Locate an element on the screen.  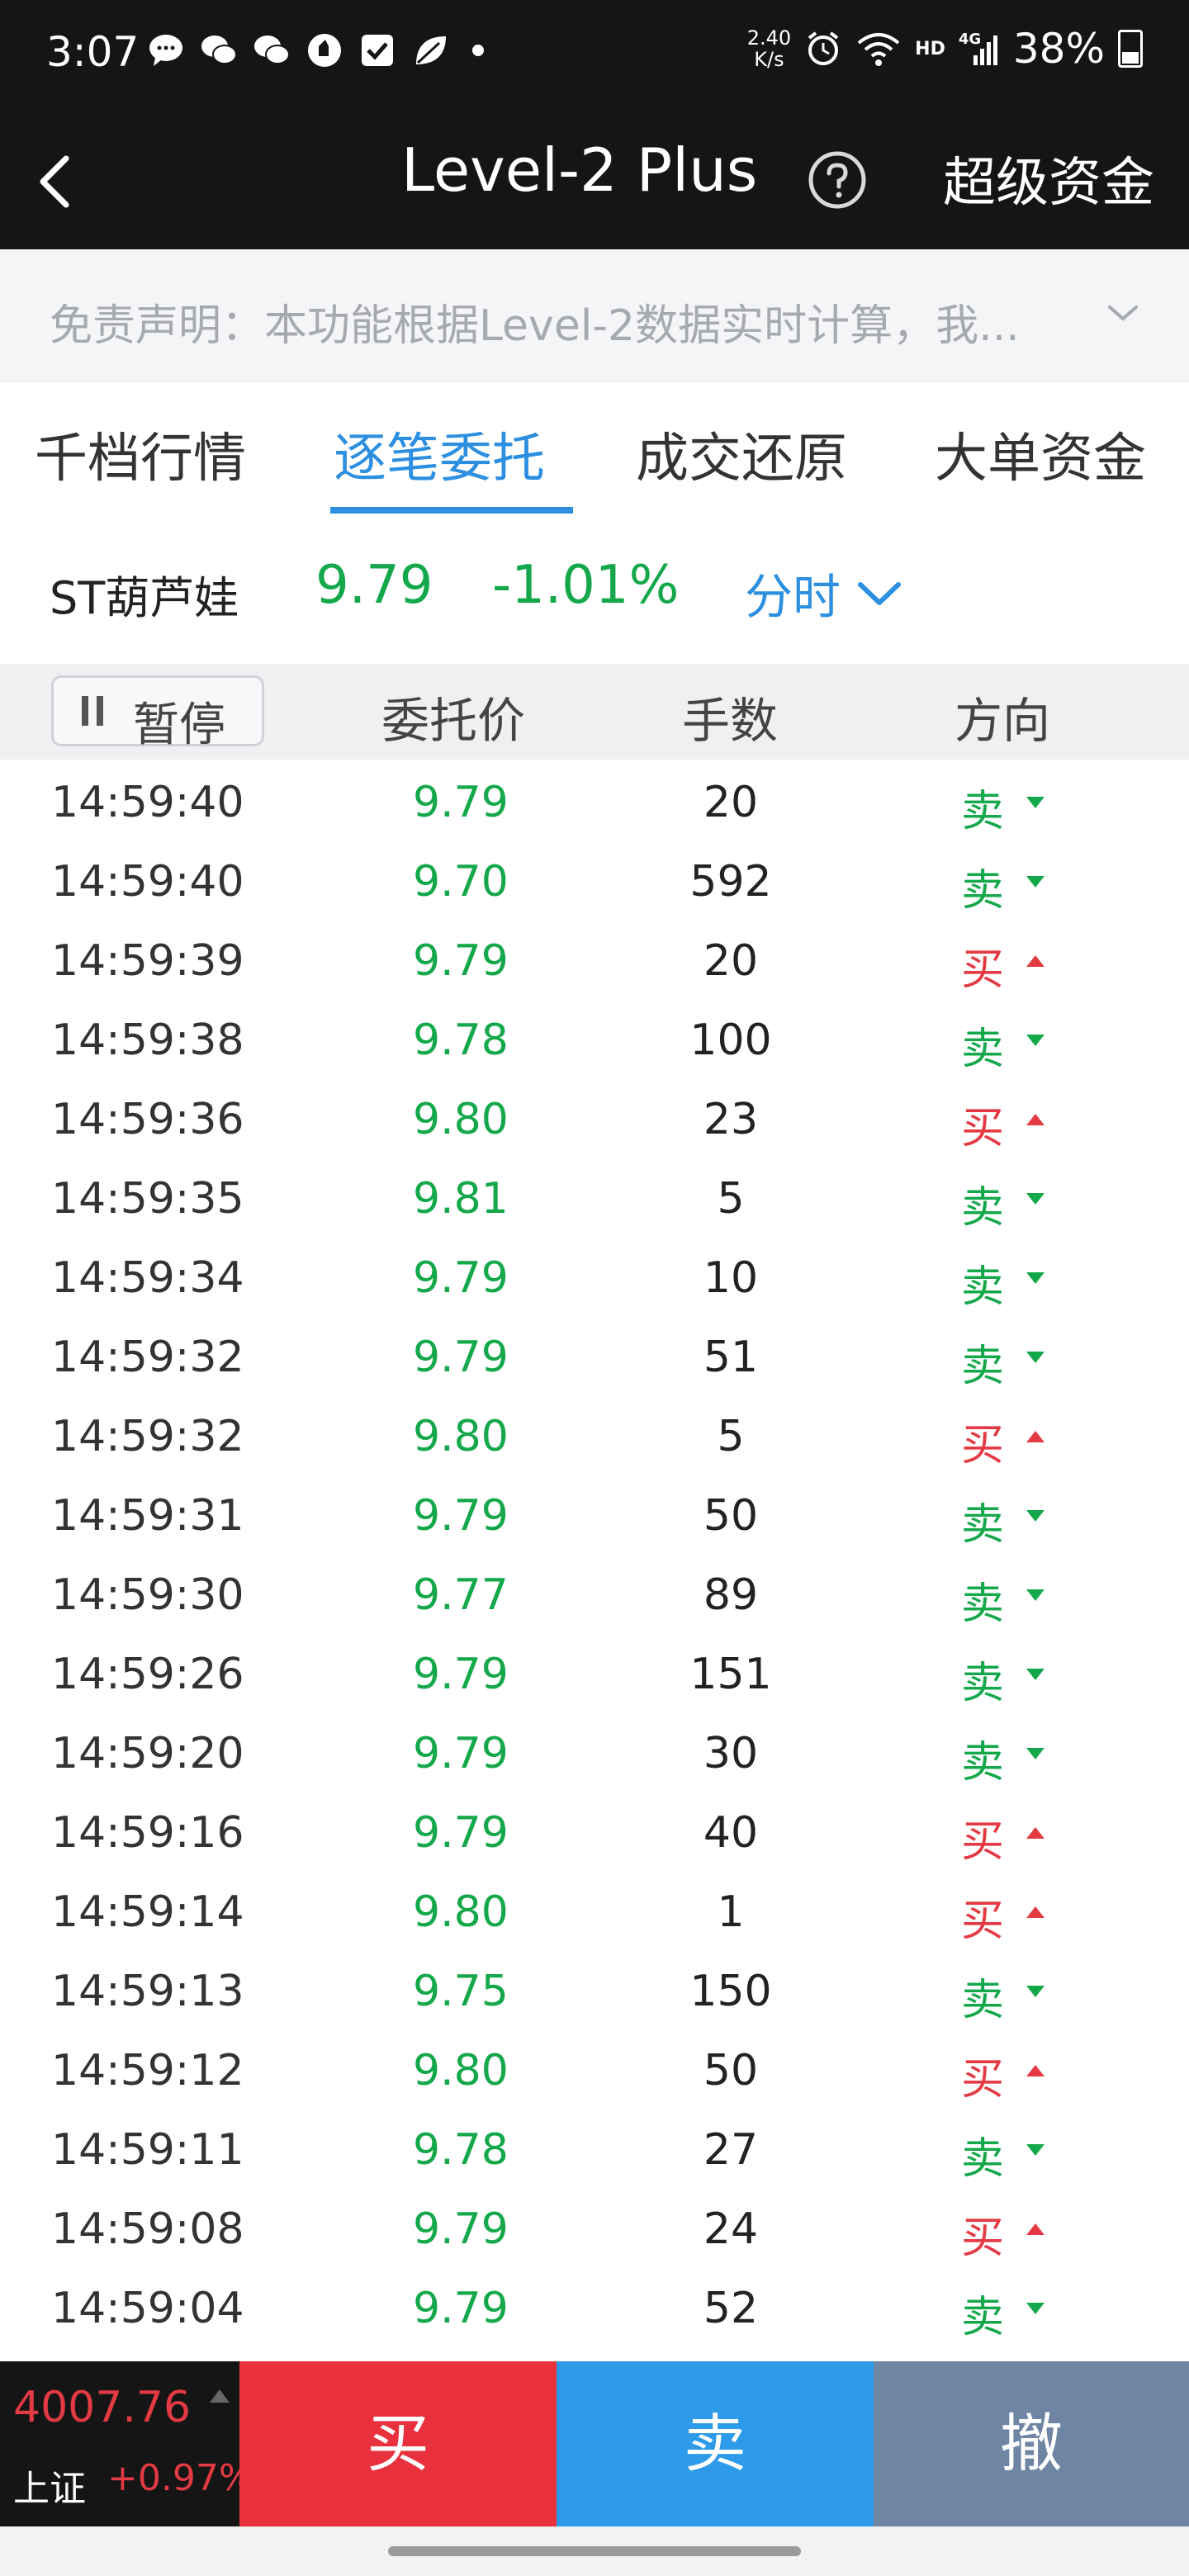
column-header-qty: 手数 is located at coordinates (730, 721).